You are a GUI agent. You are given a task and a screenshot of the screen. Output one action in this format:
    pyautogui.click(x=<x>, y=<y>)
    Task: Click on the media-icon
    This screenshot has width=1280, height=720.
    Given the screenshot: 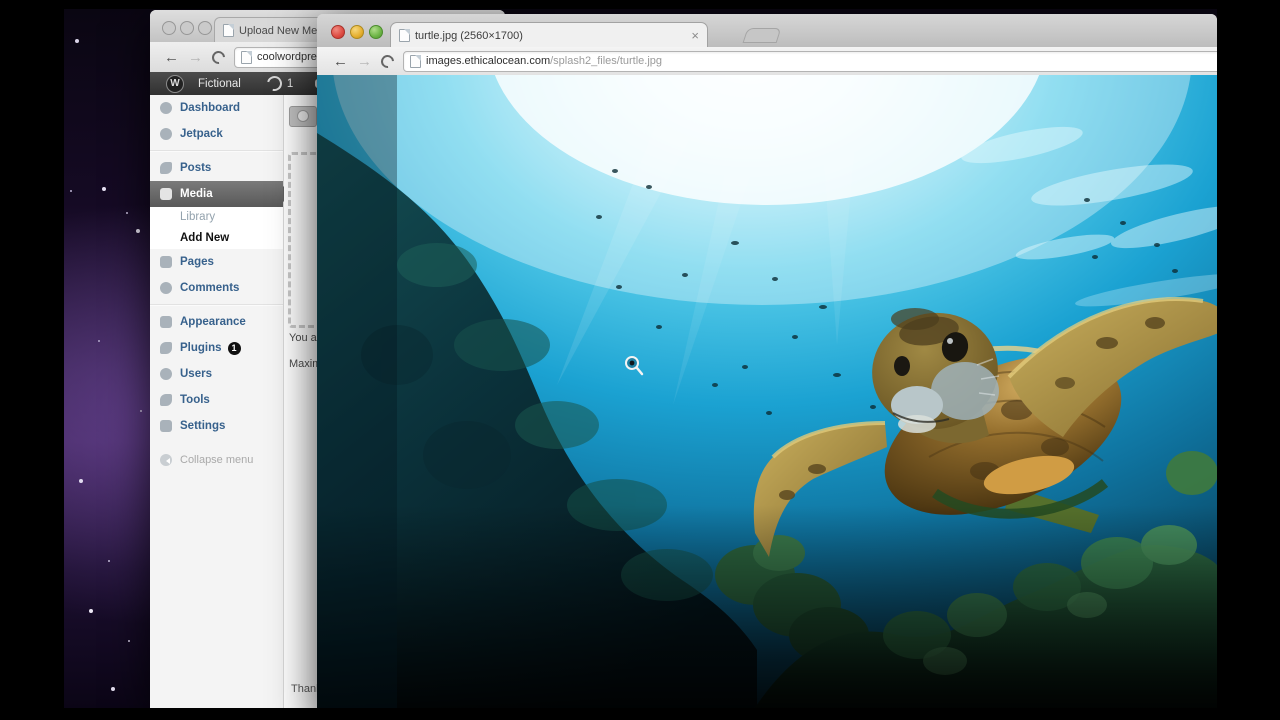 What is the action you would take?
    pyautogui.click(x=166, y=194)
    